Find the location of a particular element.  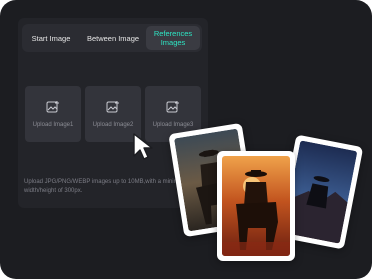

tab-references-images: References Images is located at coordinates (173, 38).